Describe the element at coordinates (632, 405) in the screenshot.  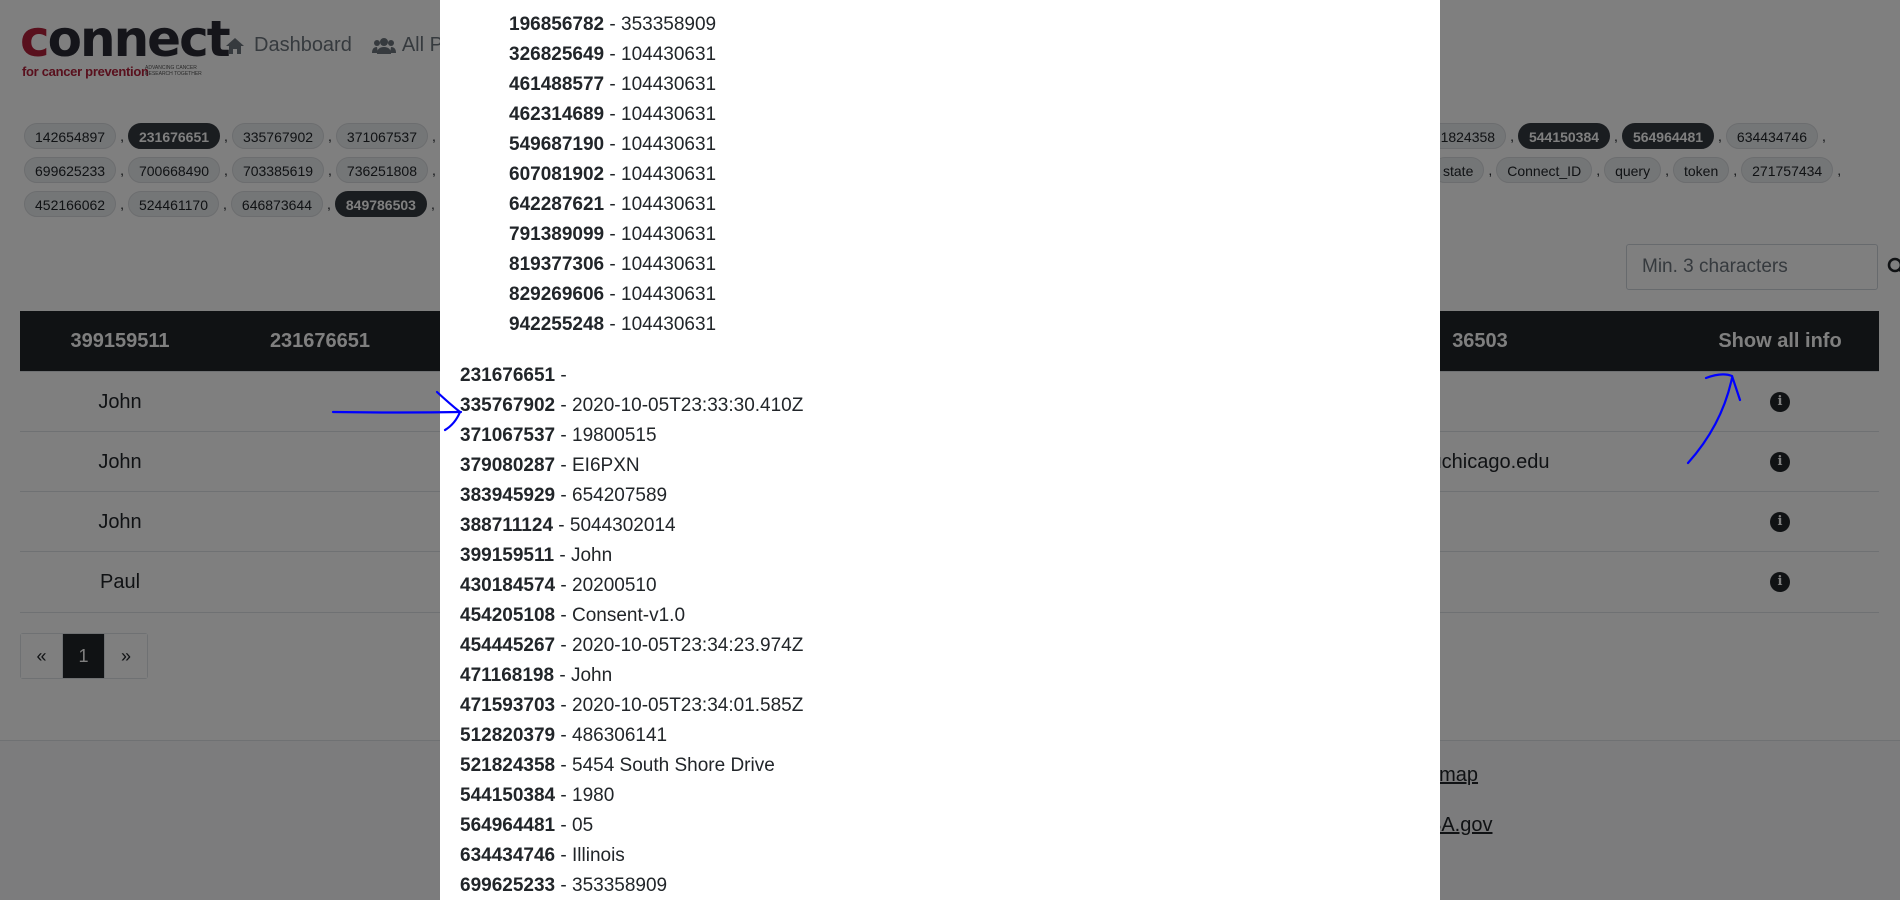
I see `modal-field: 335767902 - 2020-10-05T23:33:30.410Z` at that location.